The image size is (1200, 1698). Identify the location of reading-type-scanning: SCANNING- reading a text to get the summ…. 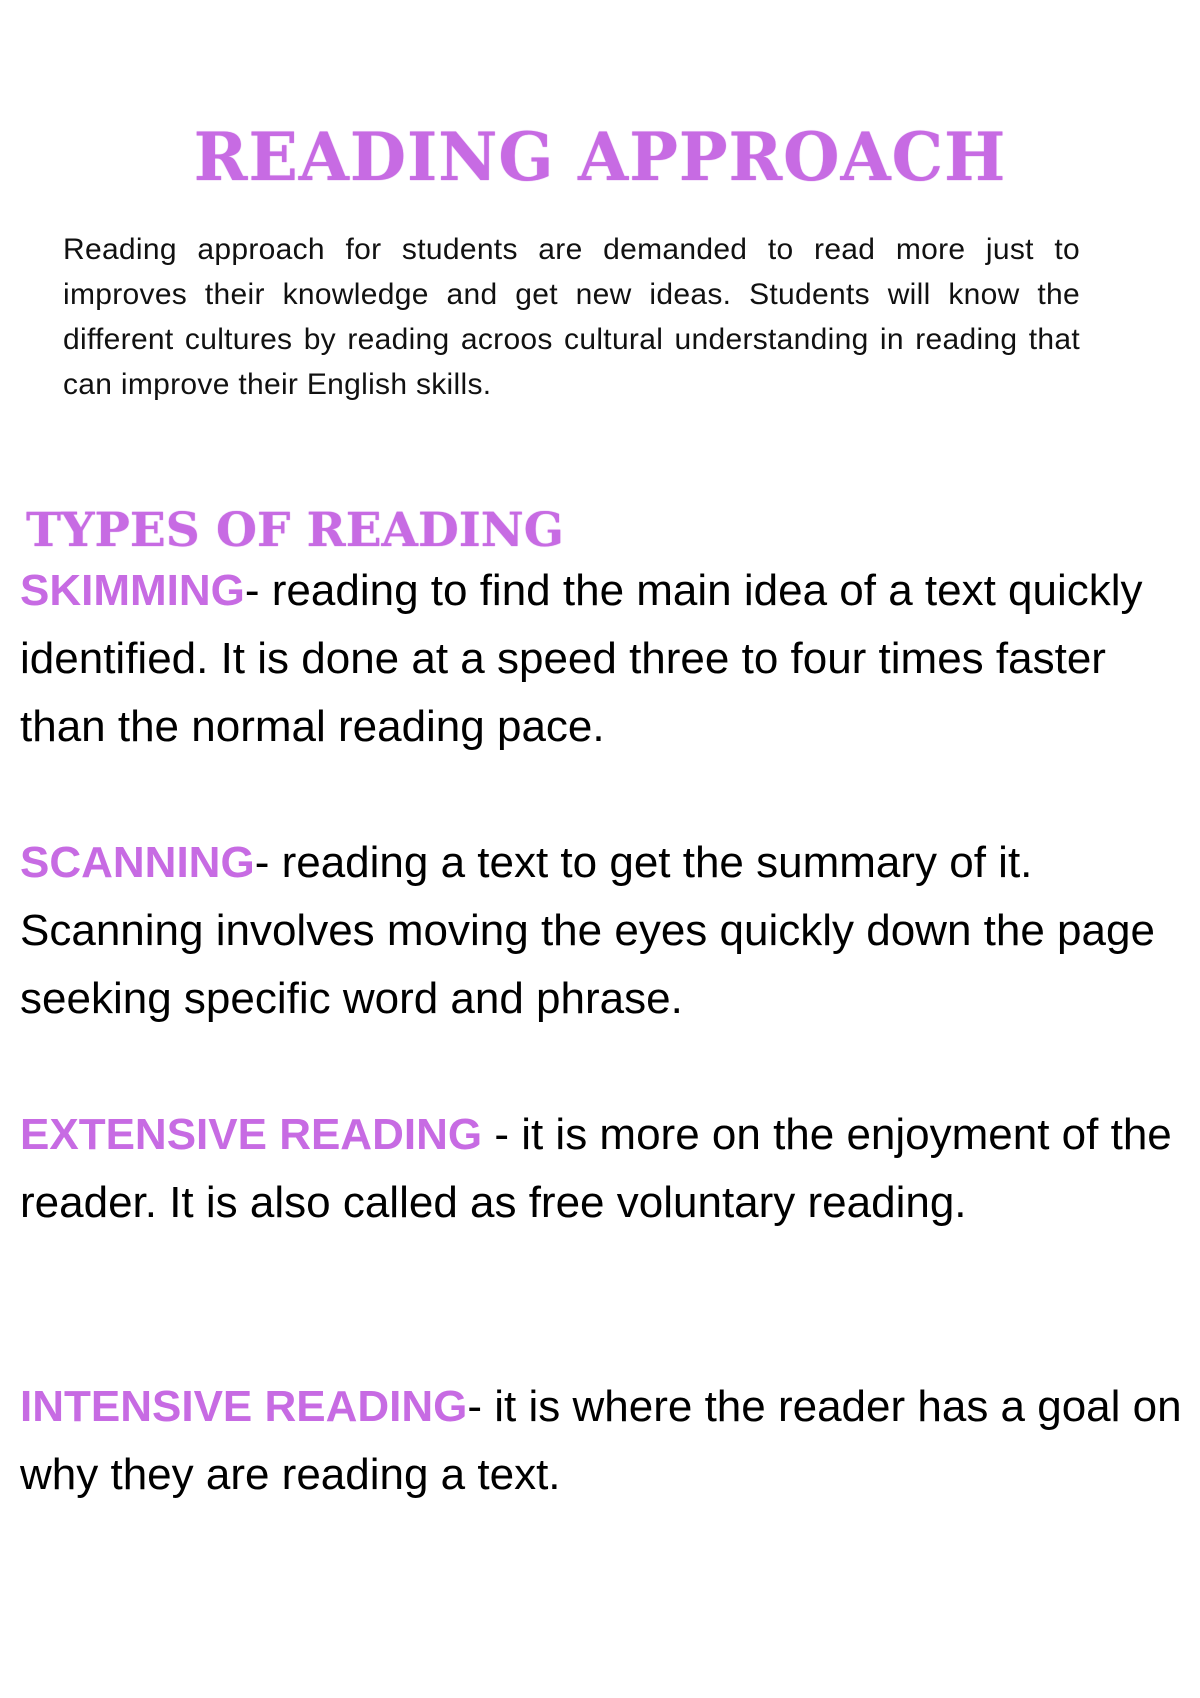
(607, 931).